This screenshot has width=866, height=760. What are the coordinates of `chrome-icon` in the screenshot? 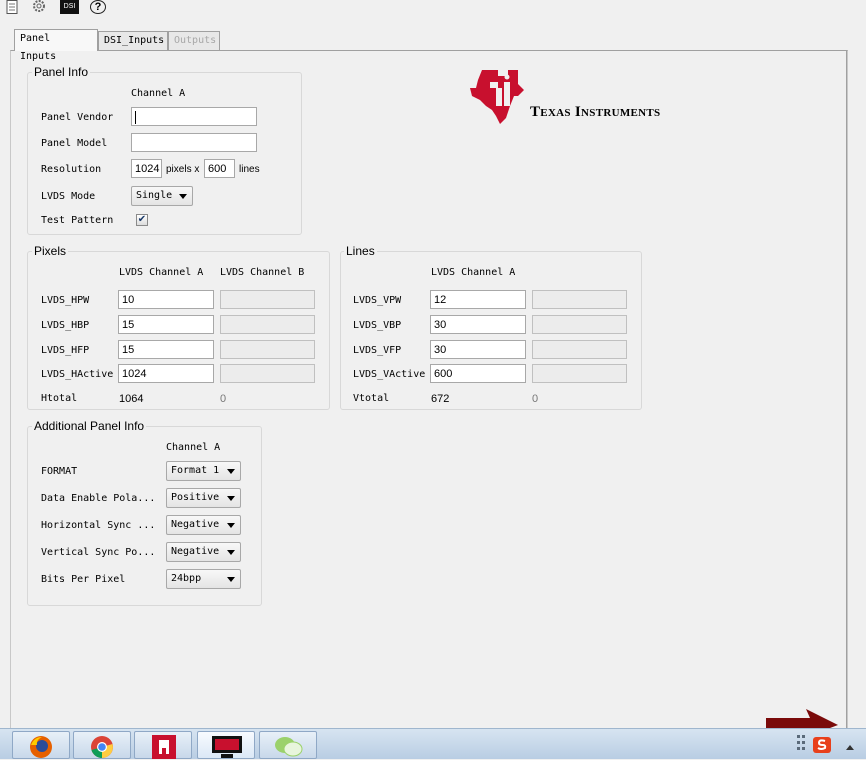 It's located at (102, 747).